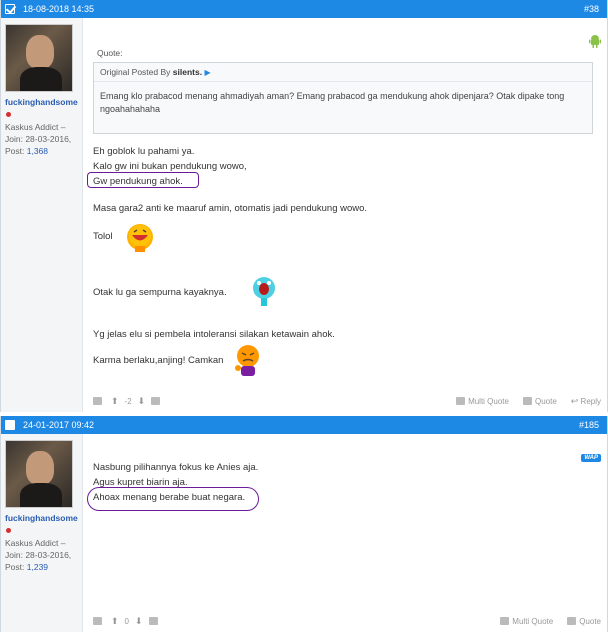 This screenshot has height=632, width=608. I want to click on quote-author: silents., so click(187, 72).